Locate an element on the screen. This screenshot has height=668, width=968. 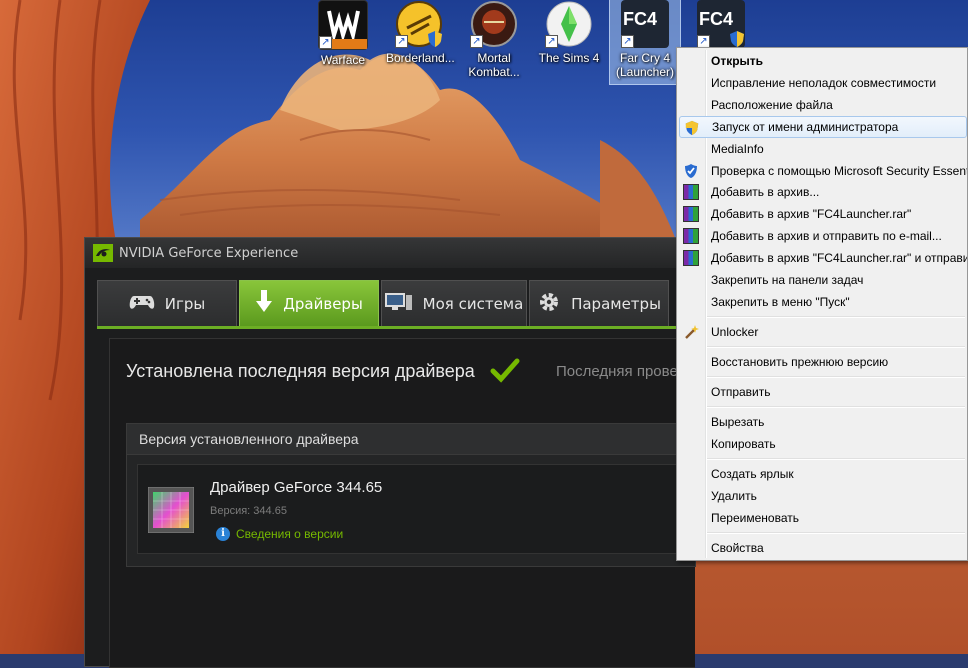
menu-item-cut: Вырезать is located at coordinates (823, 422).